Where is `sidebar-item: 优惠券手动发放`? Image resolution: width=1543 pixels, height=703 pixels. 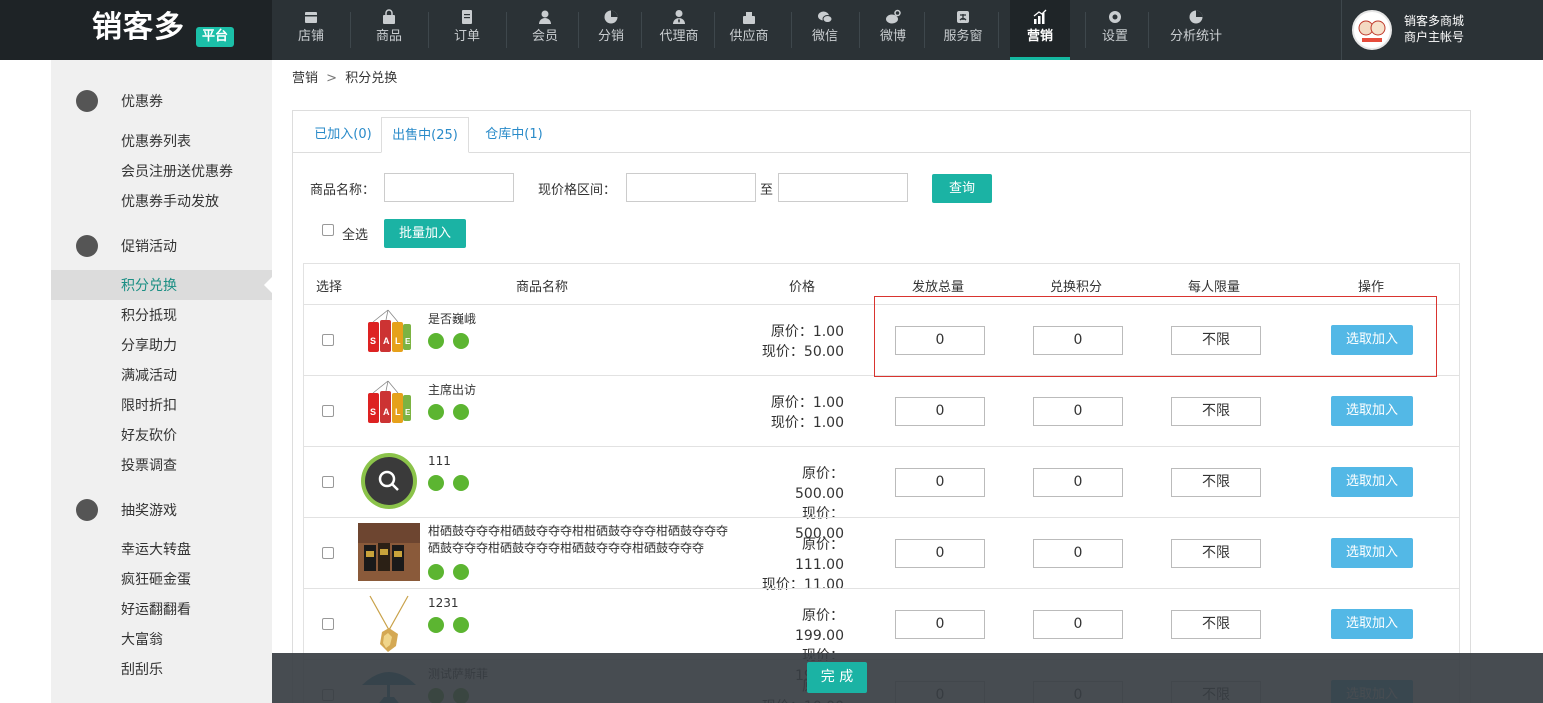 sidebar-item: 优惠券手动发放 is located at coordinates (170, 202).